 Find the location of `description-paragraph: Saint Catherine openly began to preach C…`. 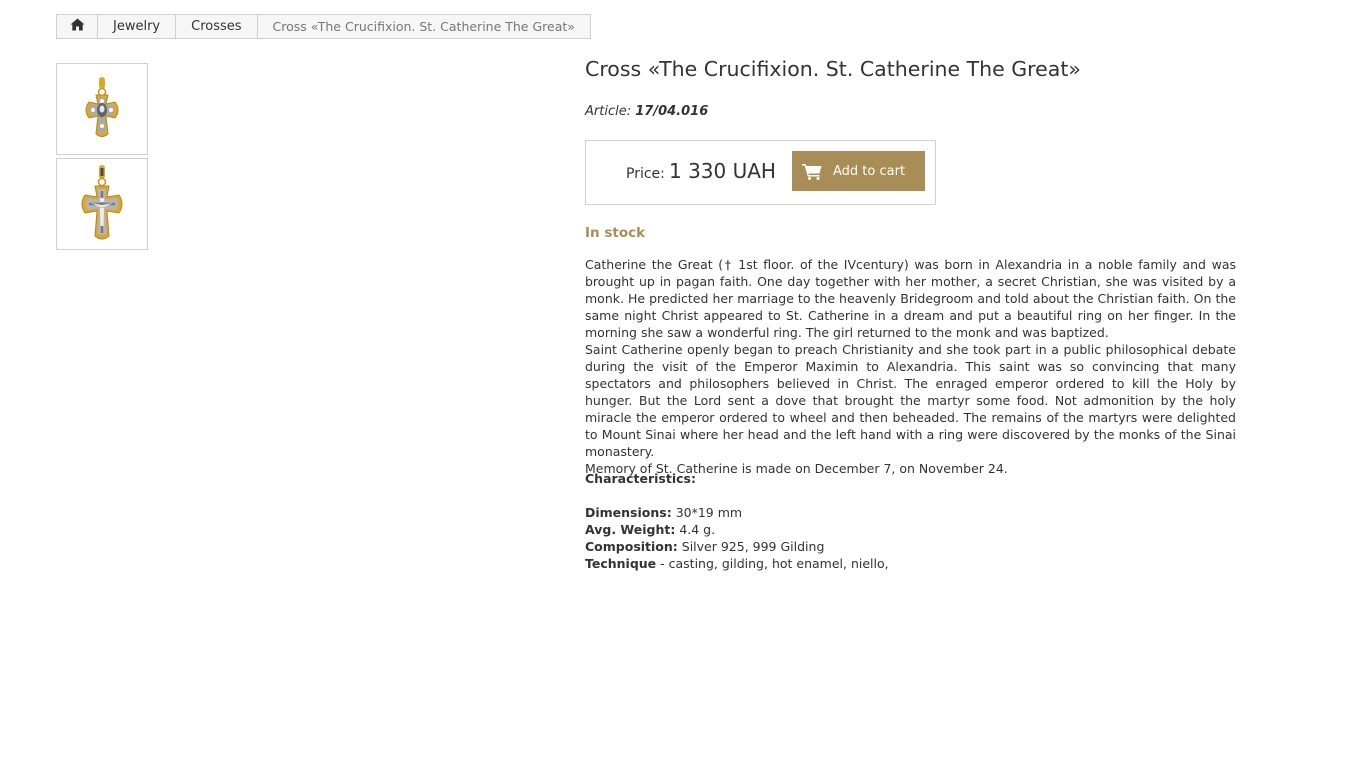

description-paragraph: Saint Catherine openly began to preach C… is located at coordinates (910, 400).